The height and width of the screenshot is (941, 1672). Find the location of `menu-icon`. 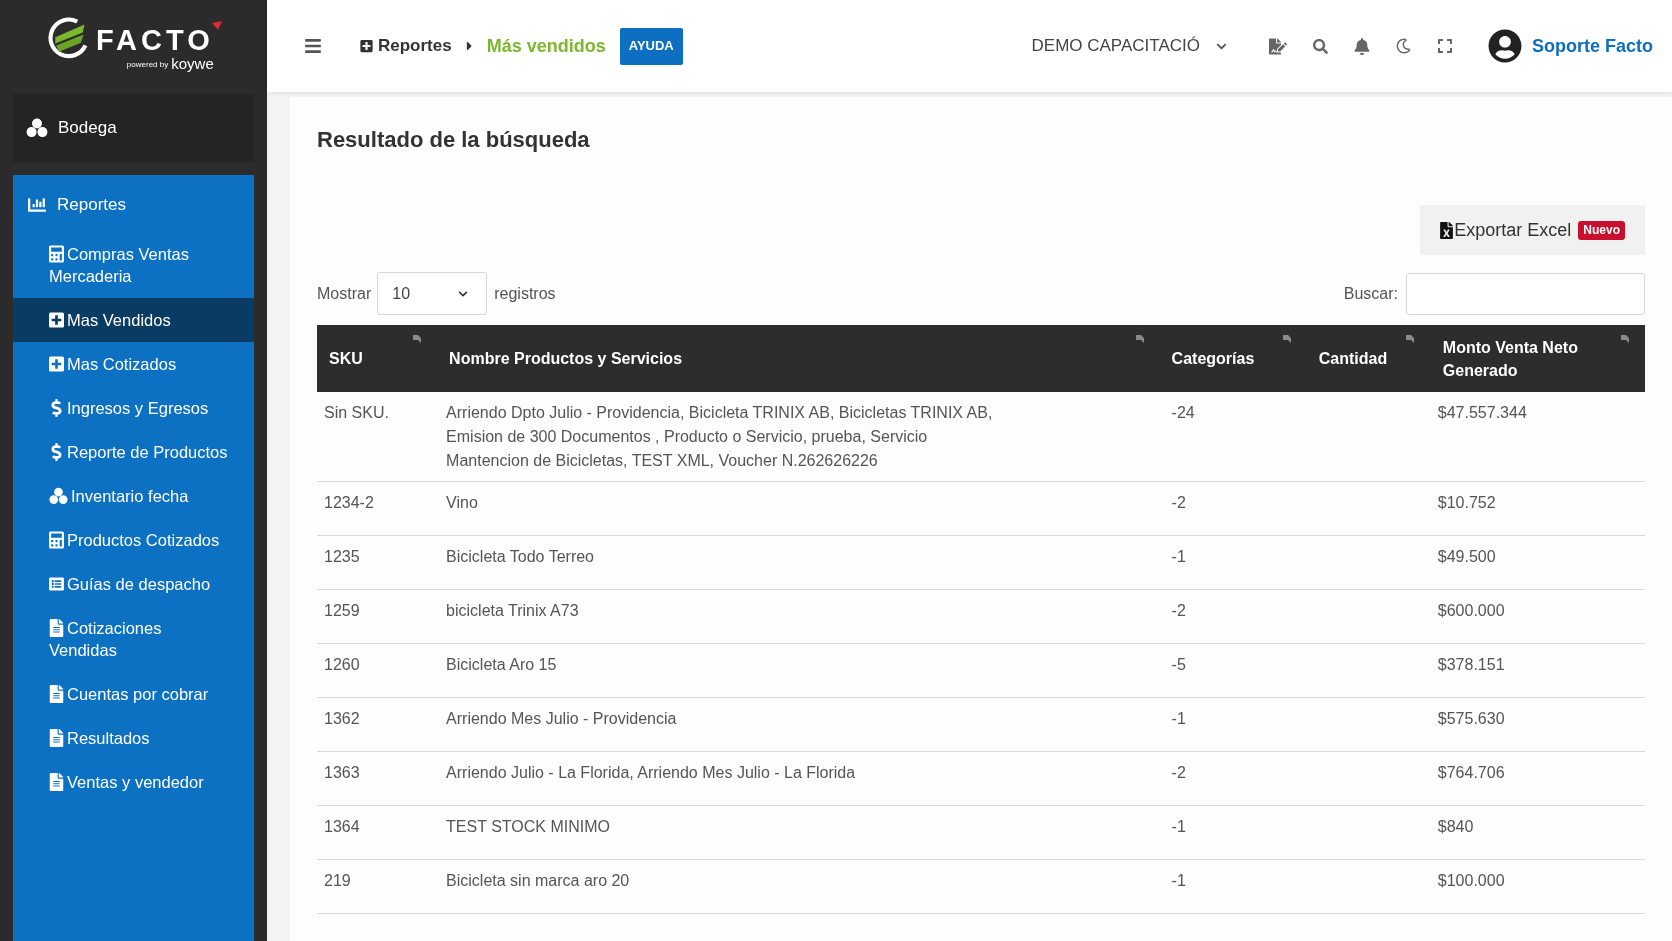

menu-icon is located at coordinates (313, 46).